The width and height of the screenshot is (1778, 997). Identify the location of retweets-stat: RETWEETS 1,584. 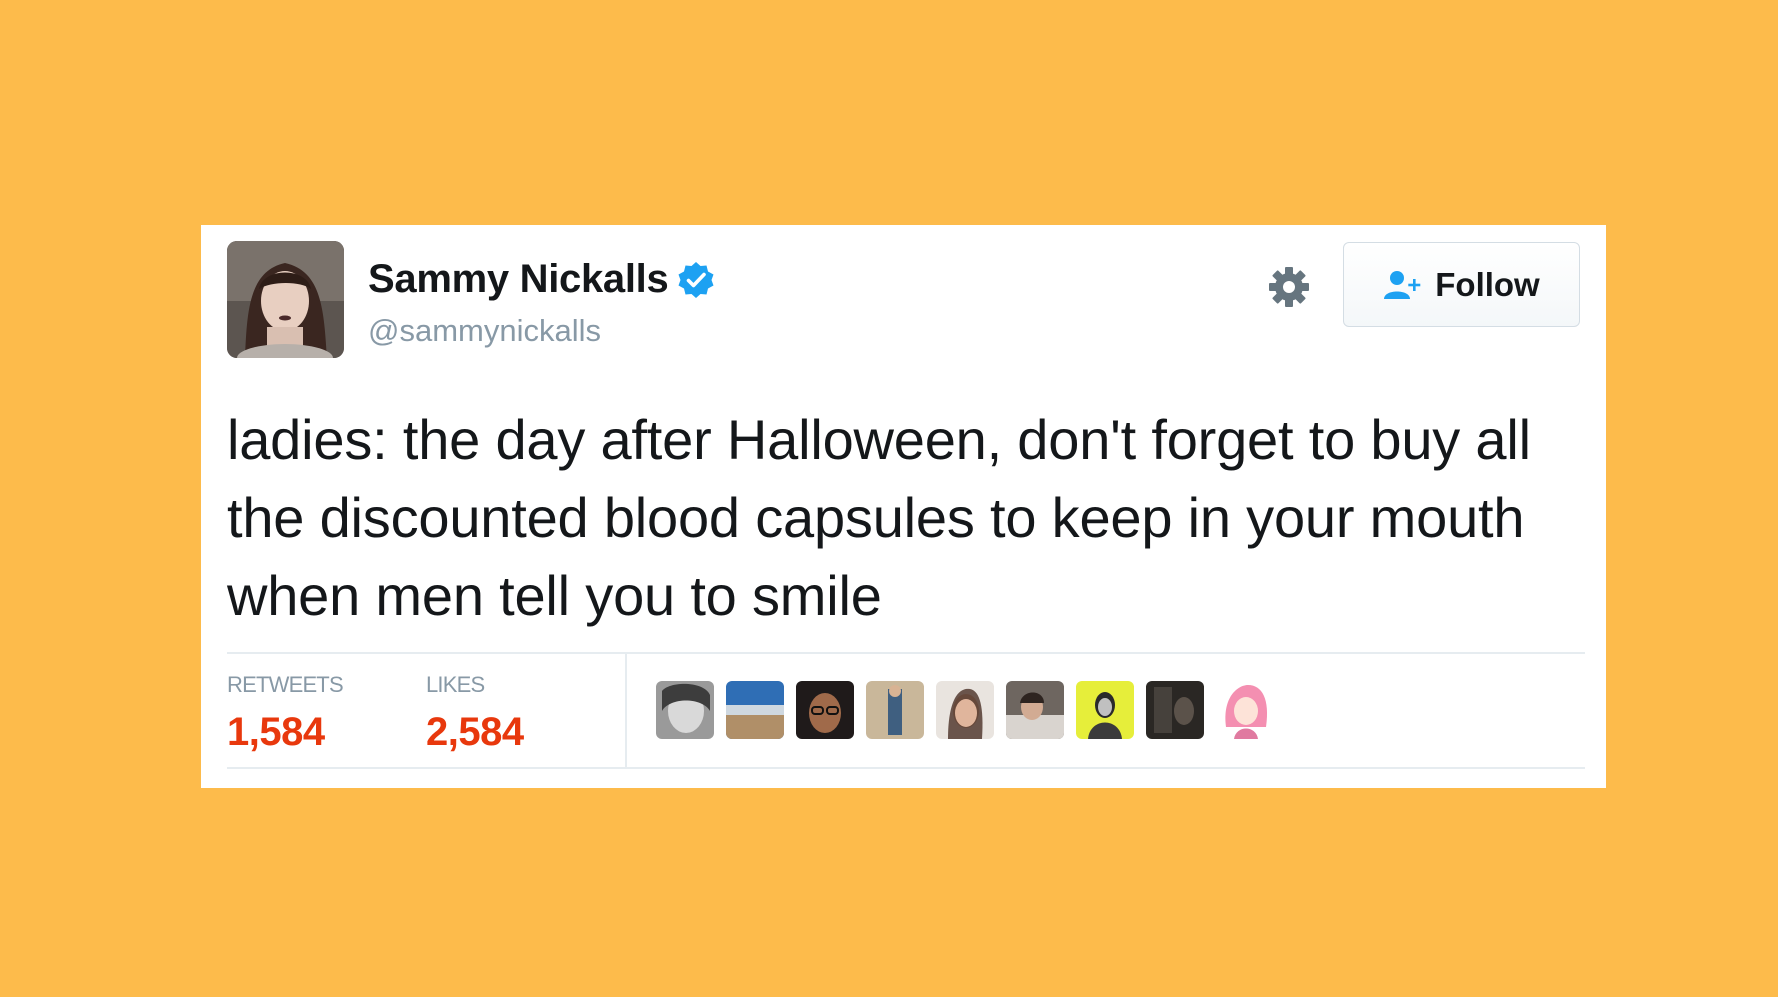
(285, 713).